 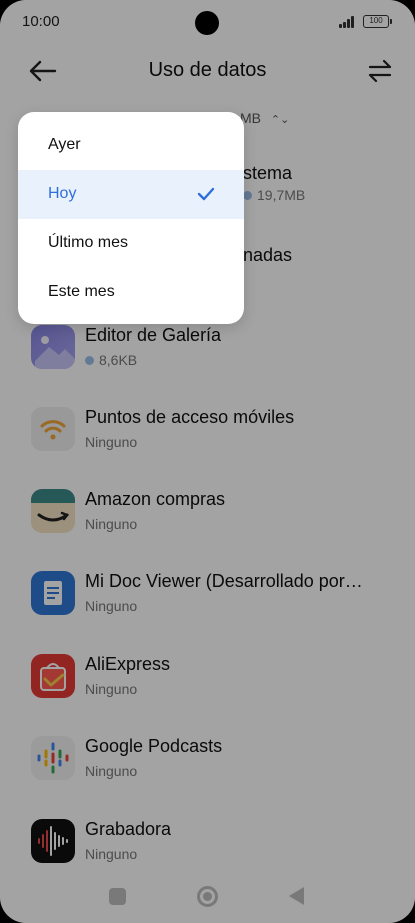 What do you see at coordinates (62, 193) in the screenshot?
I see `menu-item-label: Hoy` at bounding box center [62, 193].